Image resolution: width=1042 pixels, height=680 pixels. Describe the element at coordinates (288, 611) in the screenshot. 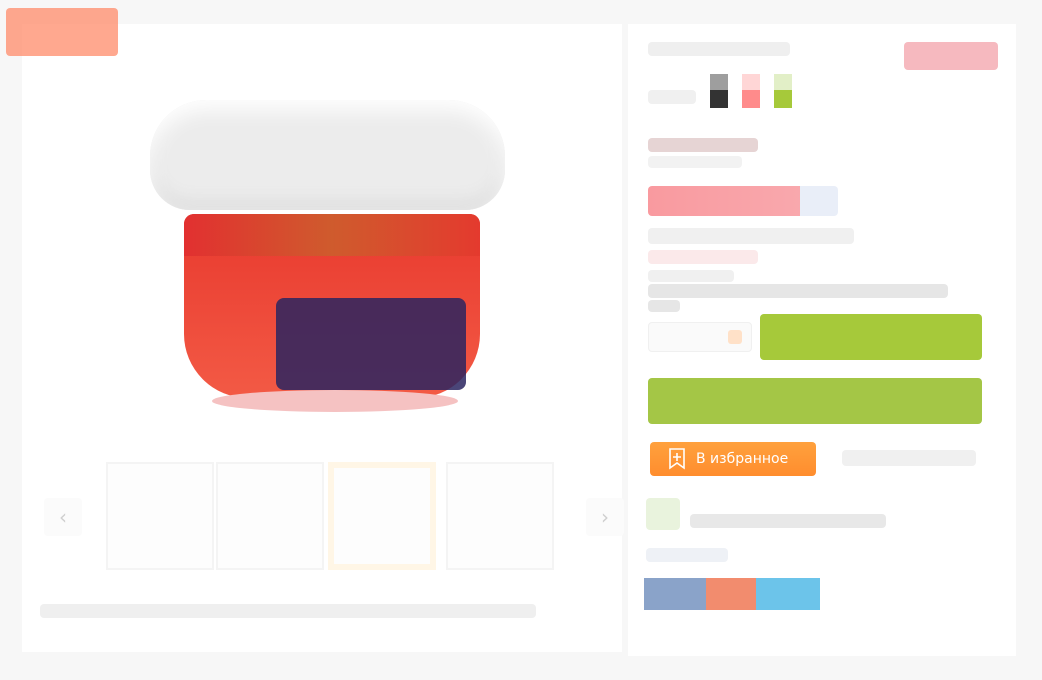

I see `product-caption` at that location.